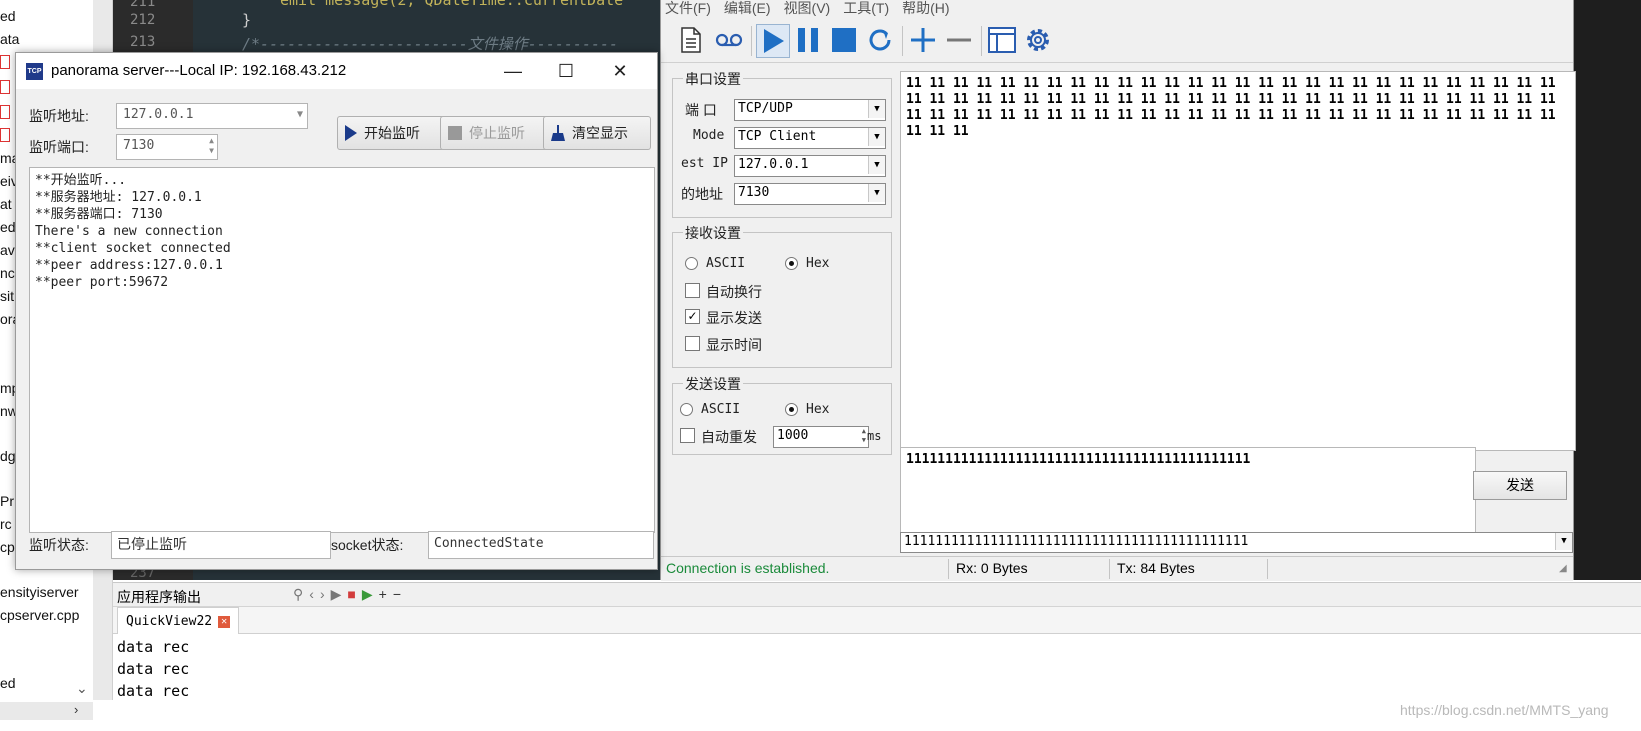 This screenshot has width=1641, height=731. What do you see at coordinates (7, 547) in the screenshot?
I see `tree-item: cp` at bounding box center [7, 547].